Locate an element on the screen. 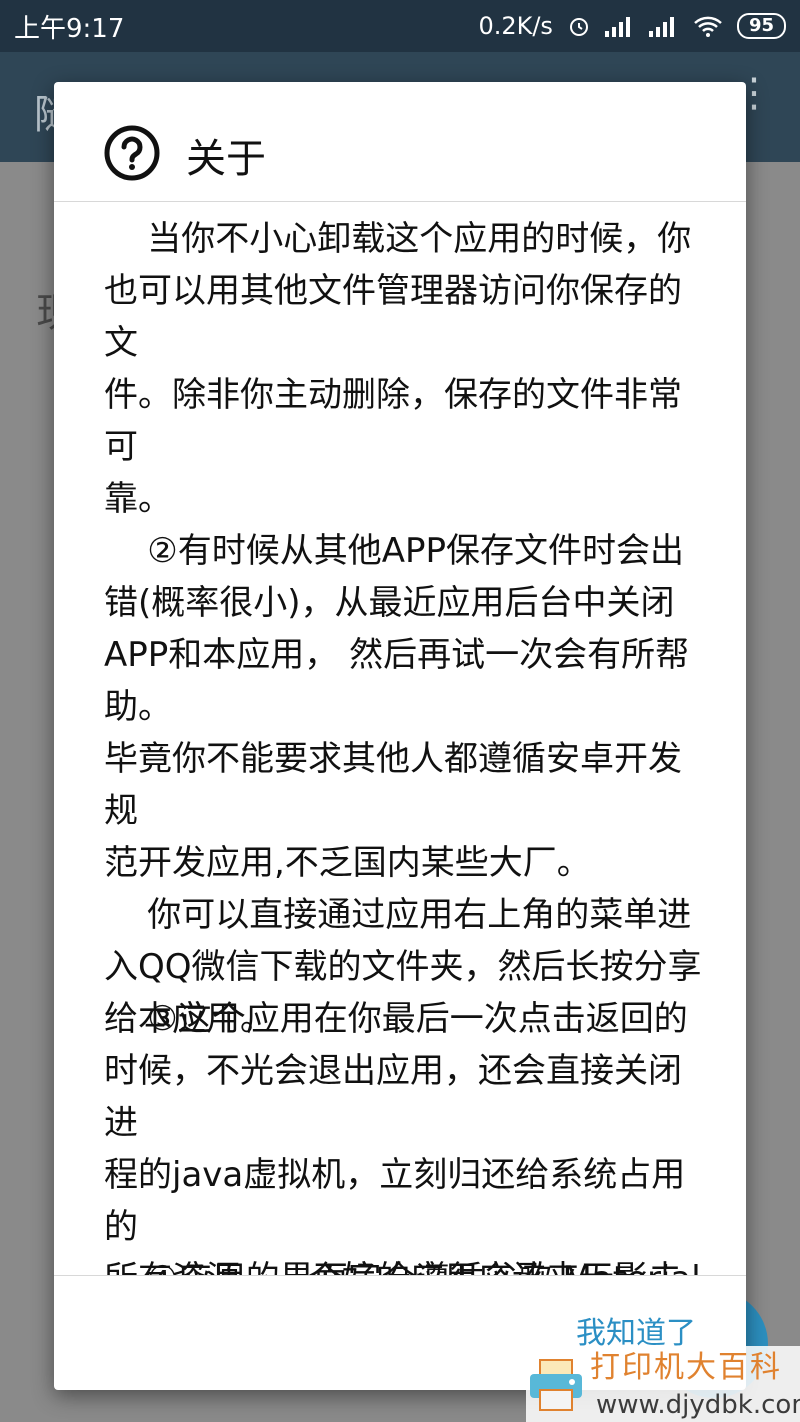 This screenshot has height=1422, width=800. dialog-title: 关于 is located at coordinates (226, 159).